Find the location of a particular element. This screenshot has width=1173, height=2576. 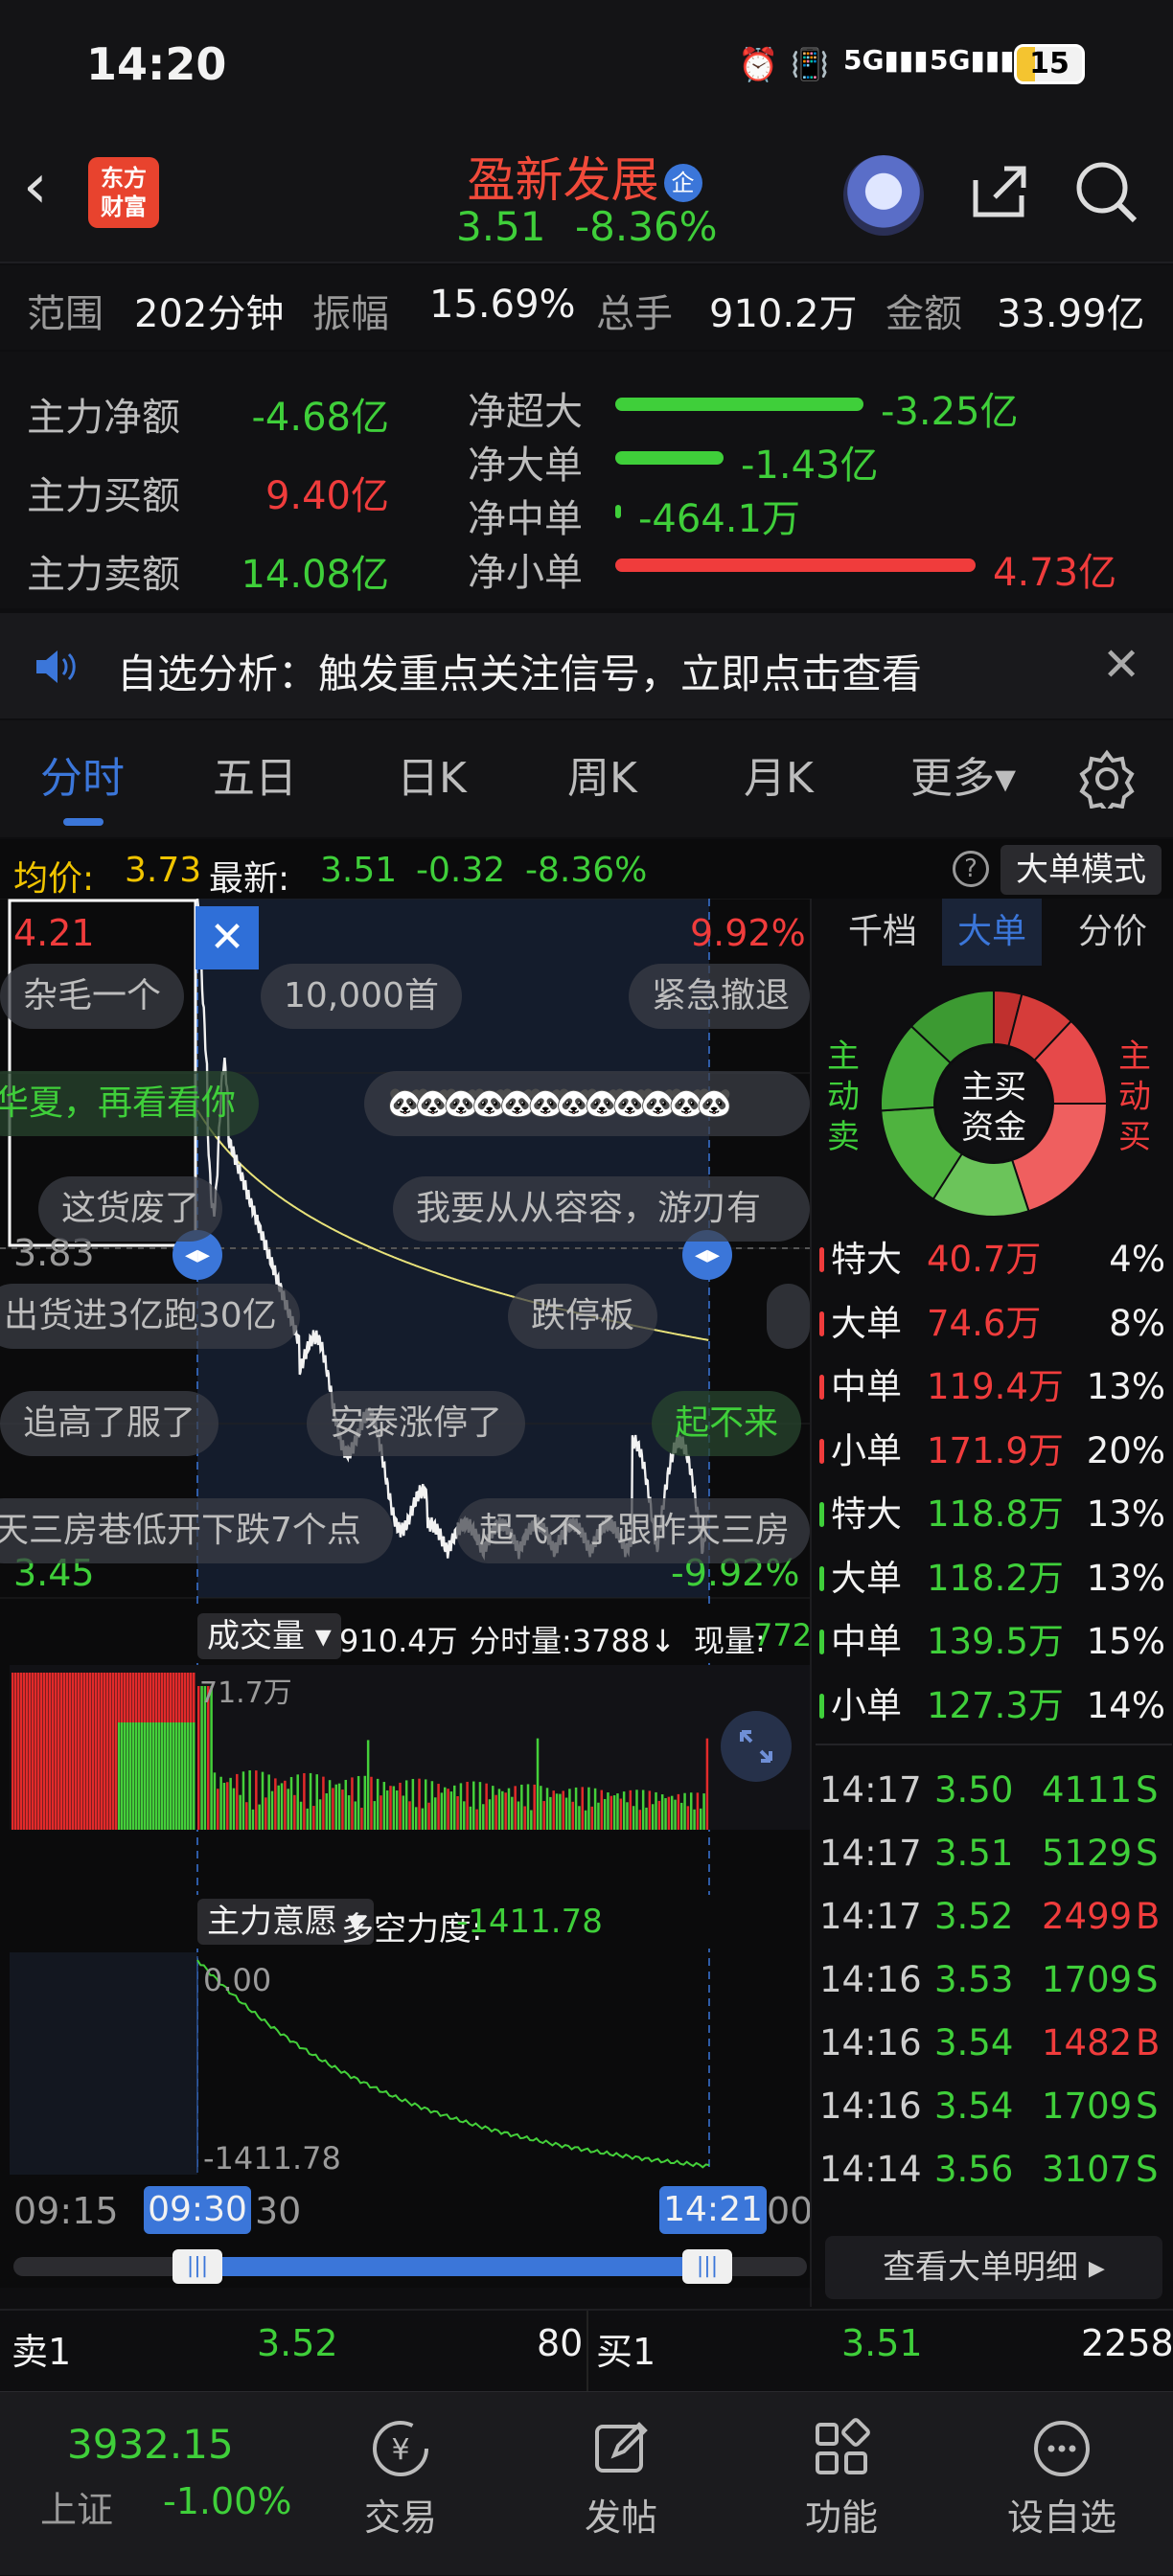

settings-gear-icon is located at coordinates (1107, 782).